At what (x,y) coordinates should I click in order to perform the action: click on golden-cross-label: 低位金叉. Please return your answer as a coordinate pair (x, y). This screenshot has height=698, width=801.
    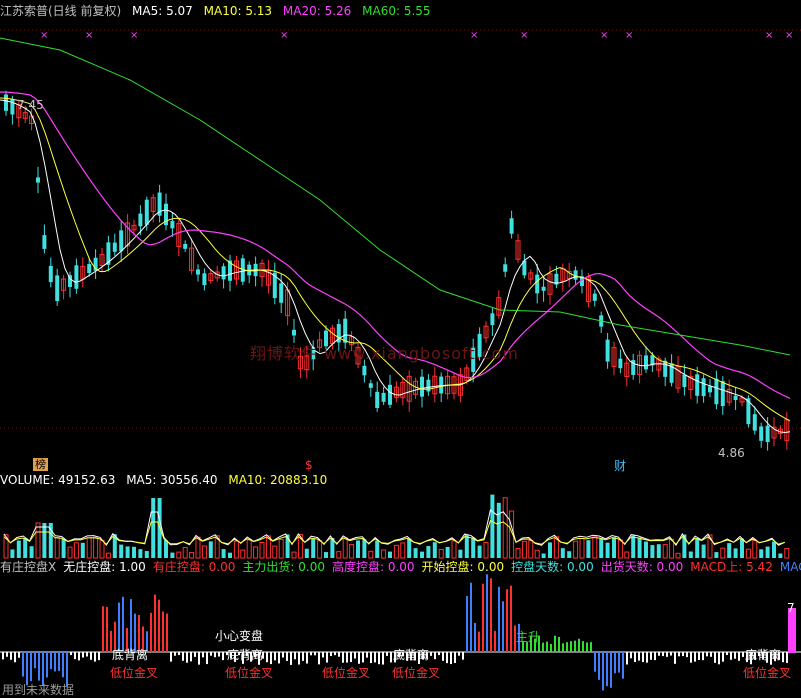
    Looking at the image, I should click on (249, 673).